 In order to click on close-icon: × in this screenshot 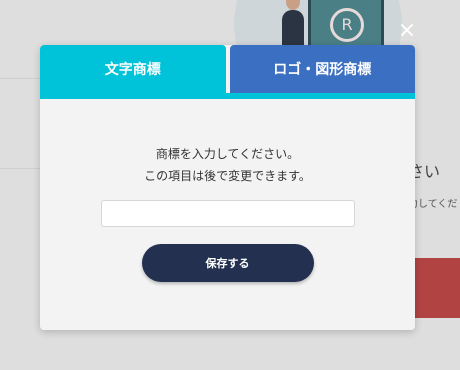, I will do `click(407, 31)`.